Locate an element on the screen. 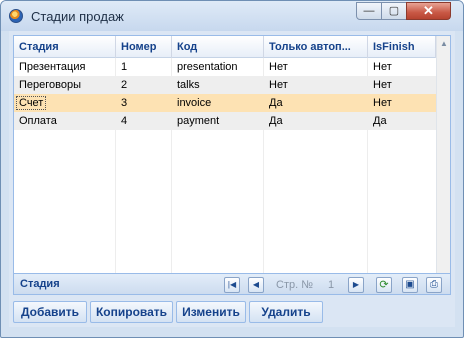 The width and height of the screenshot is (464, 338). app-globe-icon is located at coordinates (16, 16).